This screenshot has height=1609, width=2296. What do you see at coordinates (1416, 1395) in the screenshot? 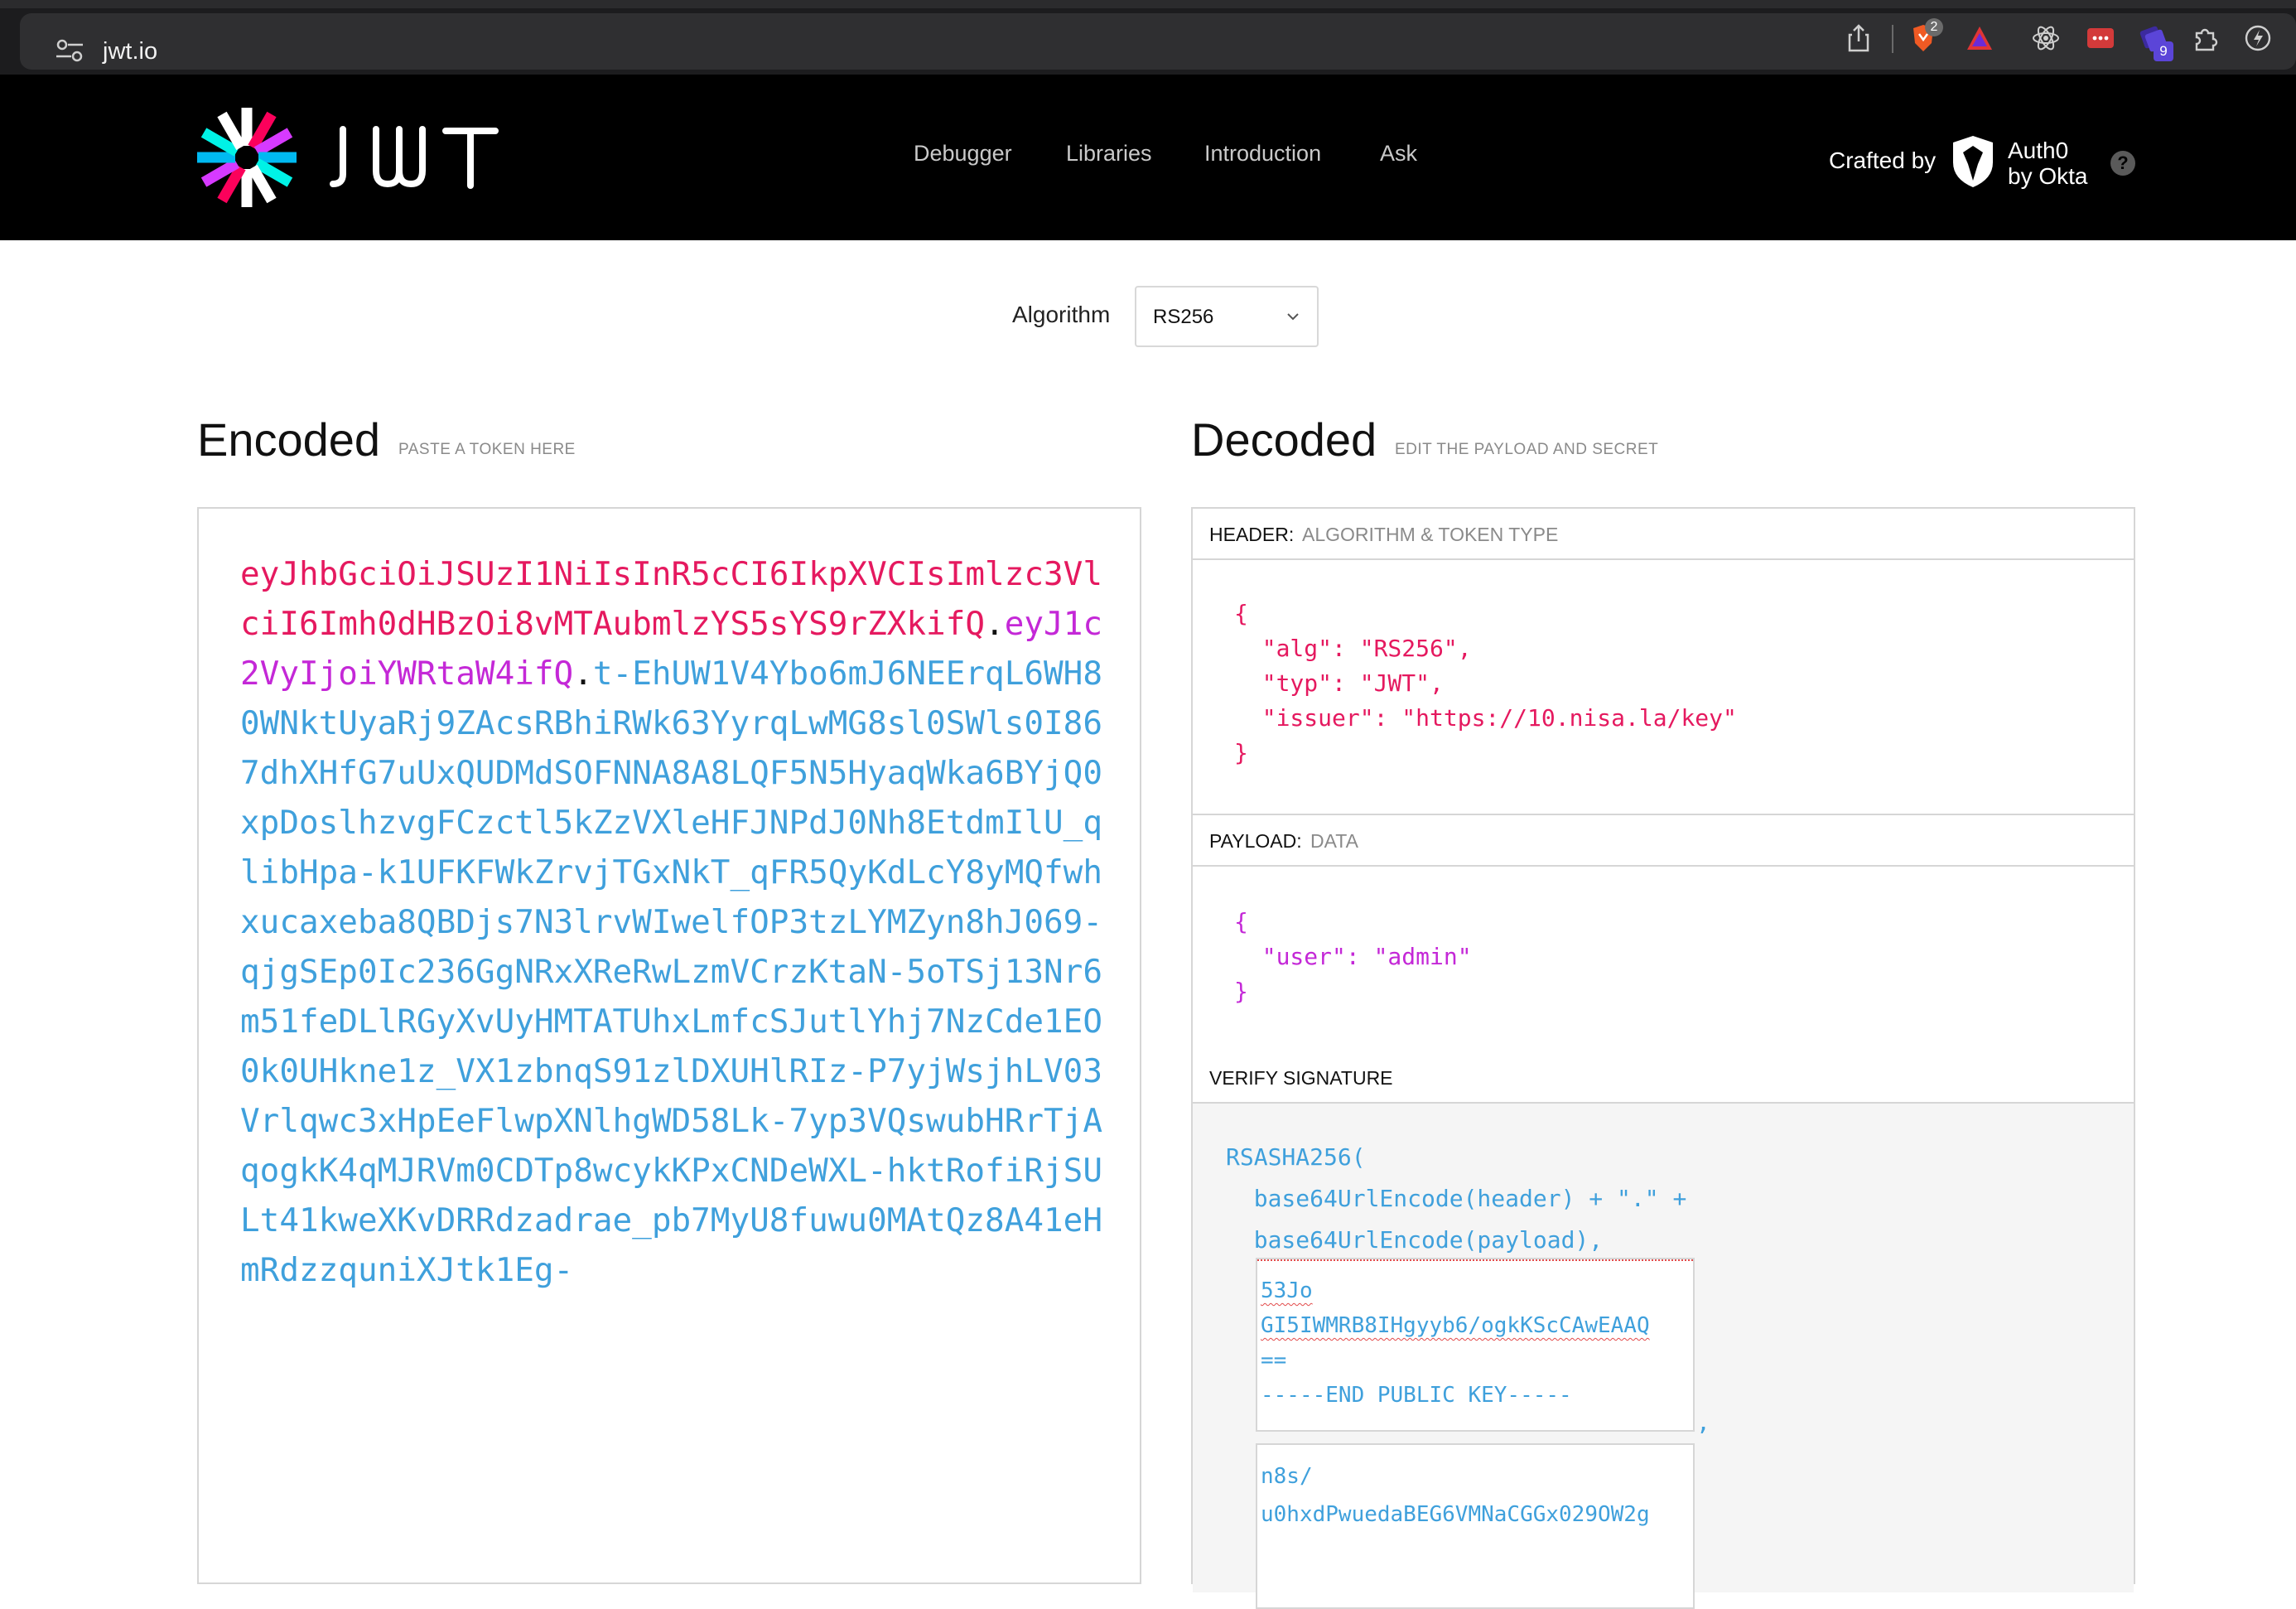
I see `public-key-line: -----END PUBLIC KEY-----` at bounding box center [1416, 1395].